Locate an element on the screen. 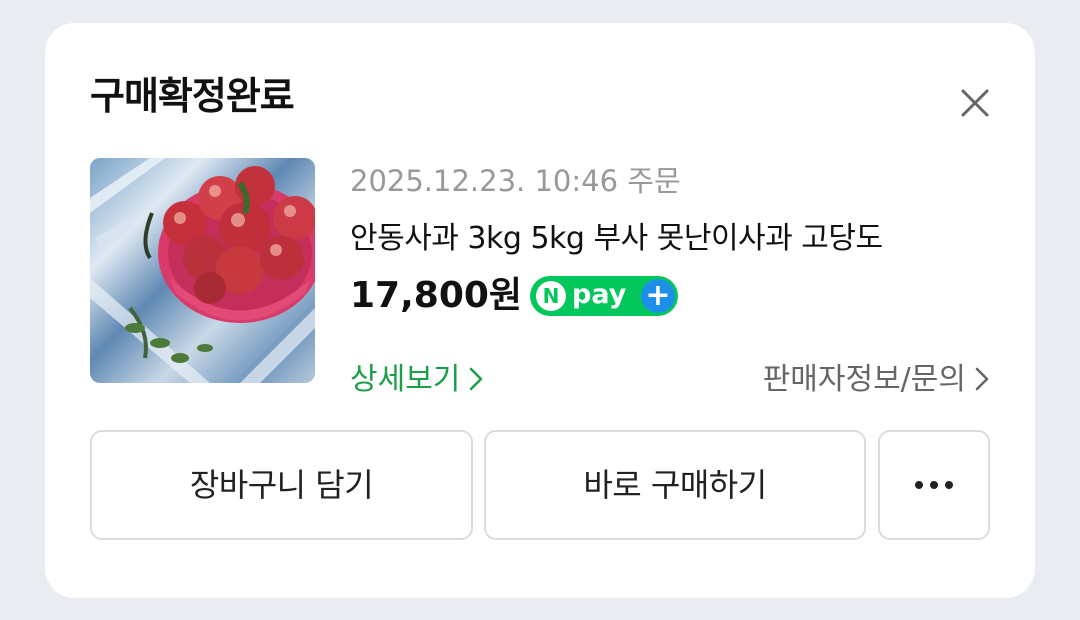  detail-link: 상세보기 is located at coordinates (417, 380).